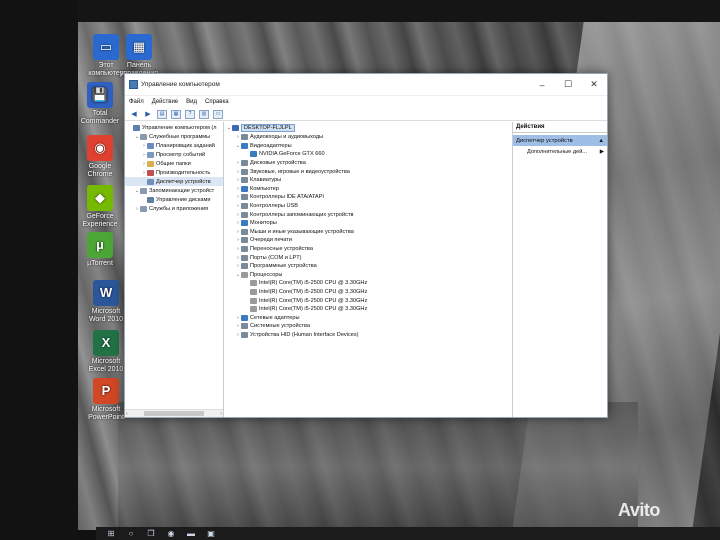  I want to click on word-icon: W, so click(106, 293).